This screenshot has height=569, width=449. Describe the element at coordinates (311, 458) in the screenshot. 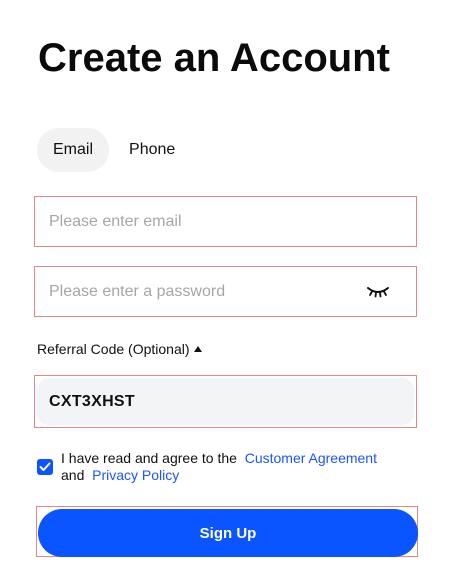

I see `customer-agreement-link: Customer Agreement` at that location.